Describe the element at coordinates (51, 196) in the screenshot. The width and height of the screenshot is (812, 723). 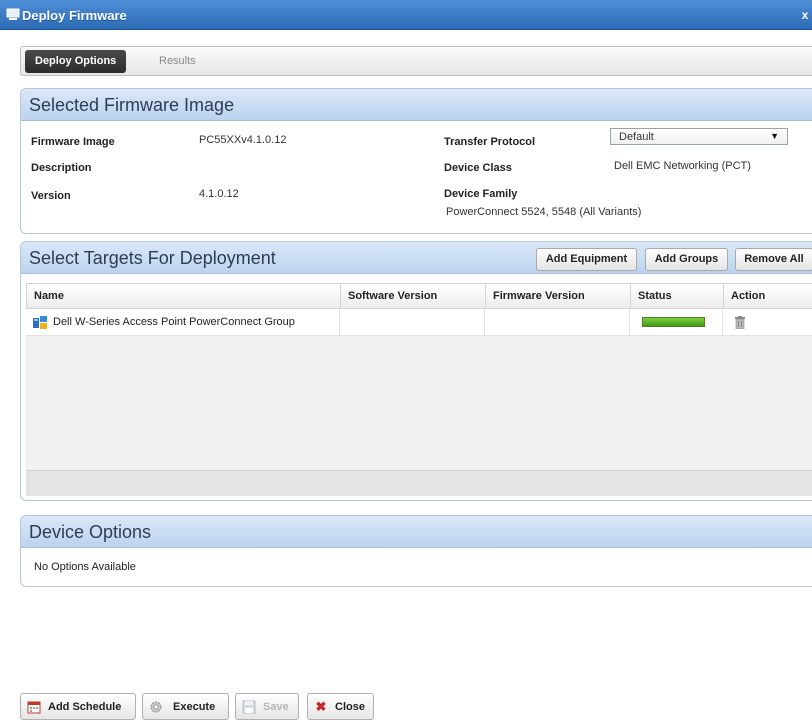
I see `version-label: Version` at that location.